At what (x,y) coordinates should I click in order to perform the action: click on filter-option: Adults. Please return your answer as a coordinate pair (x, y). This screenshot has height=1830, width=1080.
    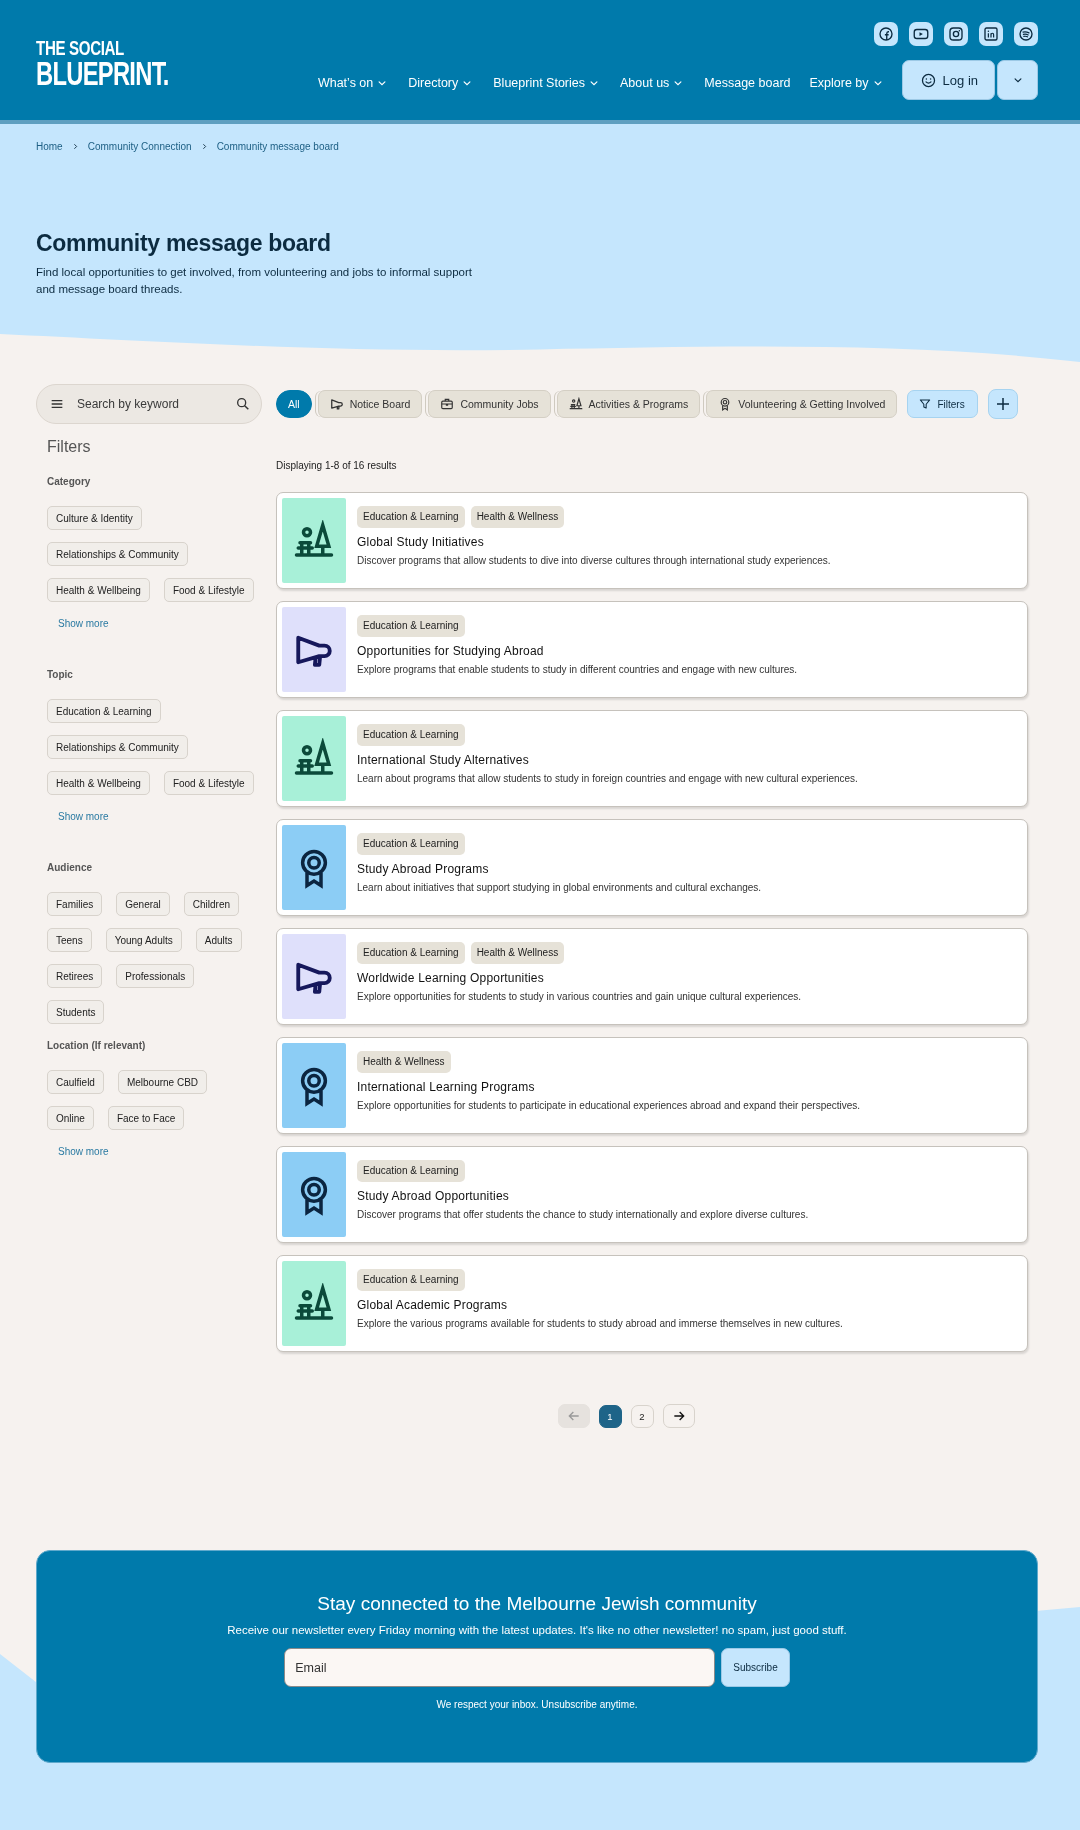
    Looking at the image, I should click on (218, 940).